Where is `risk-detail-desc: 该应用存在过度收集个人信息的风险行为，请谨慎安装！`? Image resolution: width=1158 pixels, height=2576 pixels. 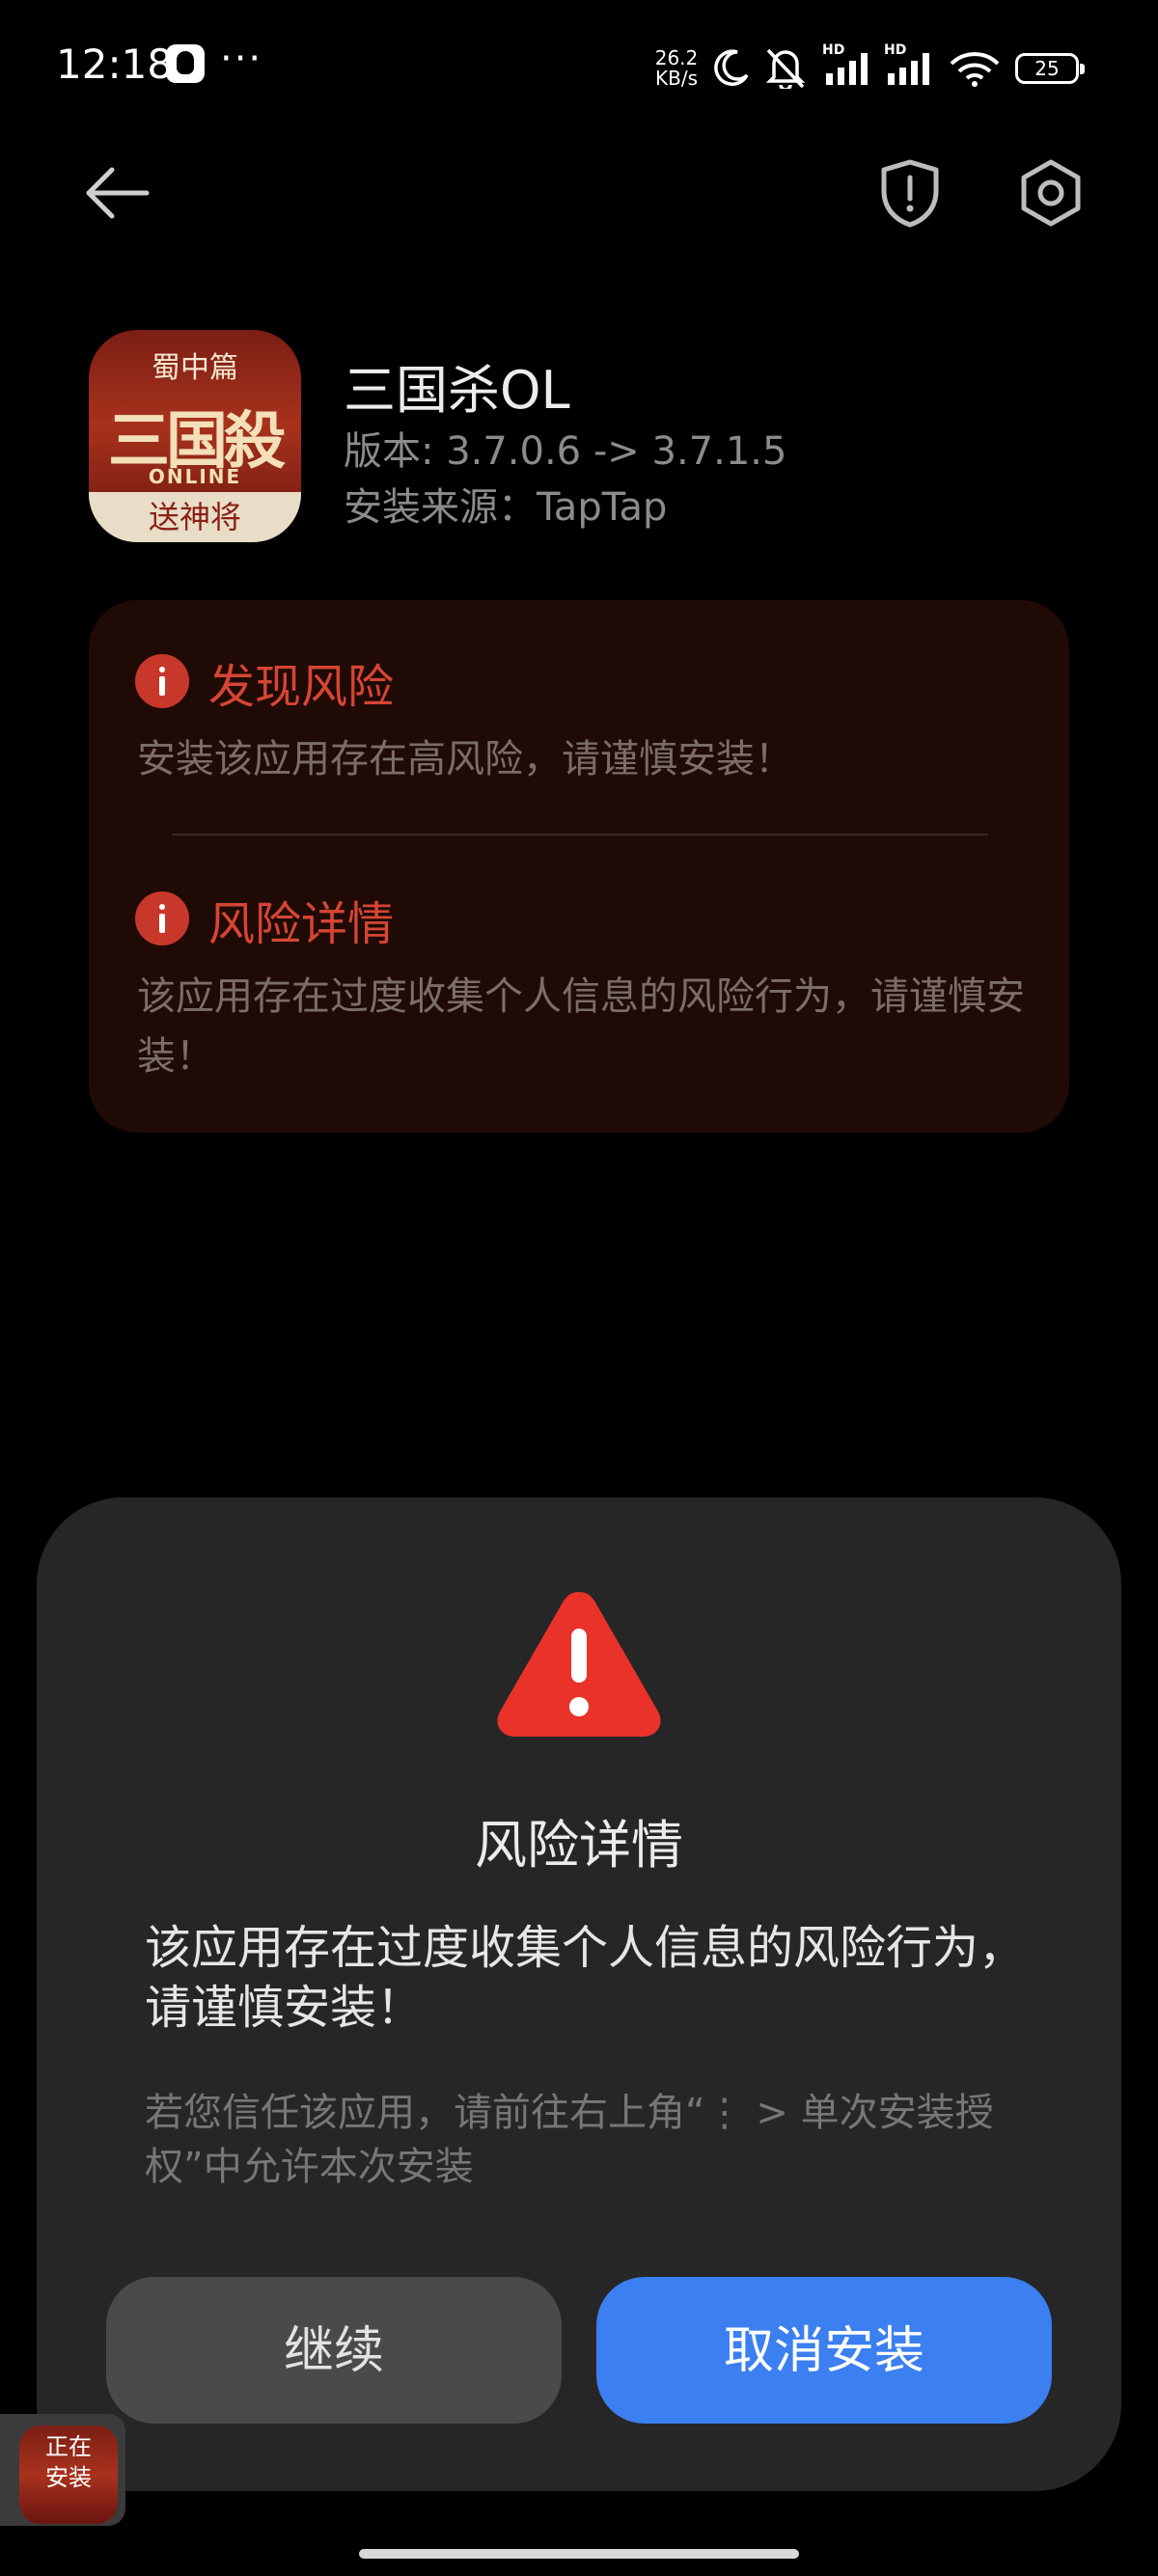 risk-detail-desc: 该应用存在过度收集个人信息的风险行为，请谨慎安装！ is located at coordinates (581, 1027).